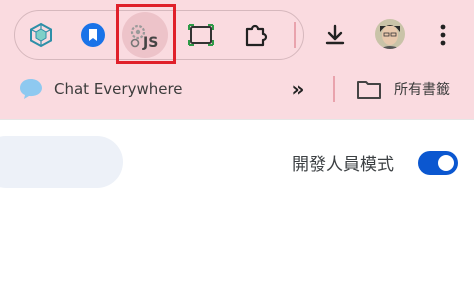 The height and width of the screenshot is (286, 474). I want to click on screenshot-extension-button, so click(201, 35).